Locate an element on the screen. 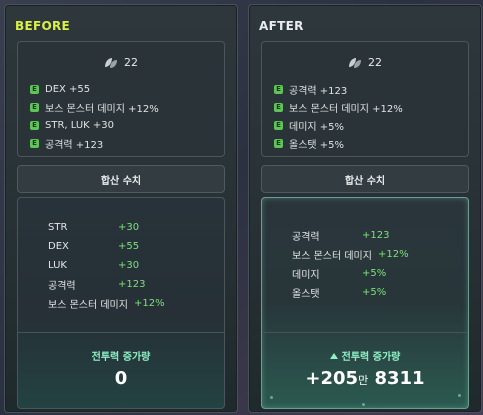 This screenshot has width=483, height=415. combat-power-rest: 8311 is located at coordinates (399, 378).